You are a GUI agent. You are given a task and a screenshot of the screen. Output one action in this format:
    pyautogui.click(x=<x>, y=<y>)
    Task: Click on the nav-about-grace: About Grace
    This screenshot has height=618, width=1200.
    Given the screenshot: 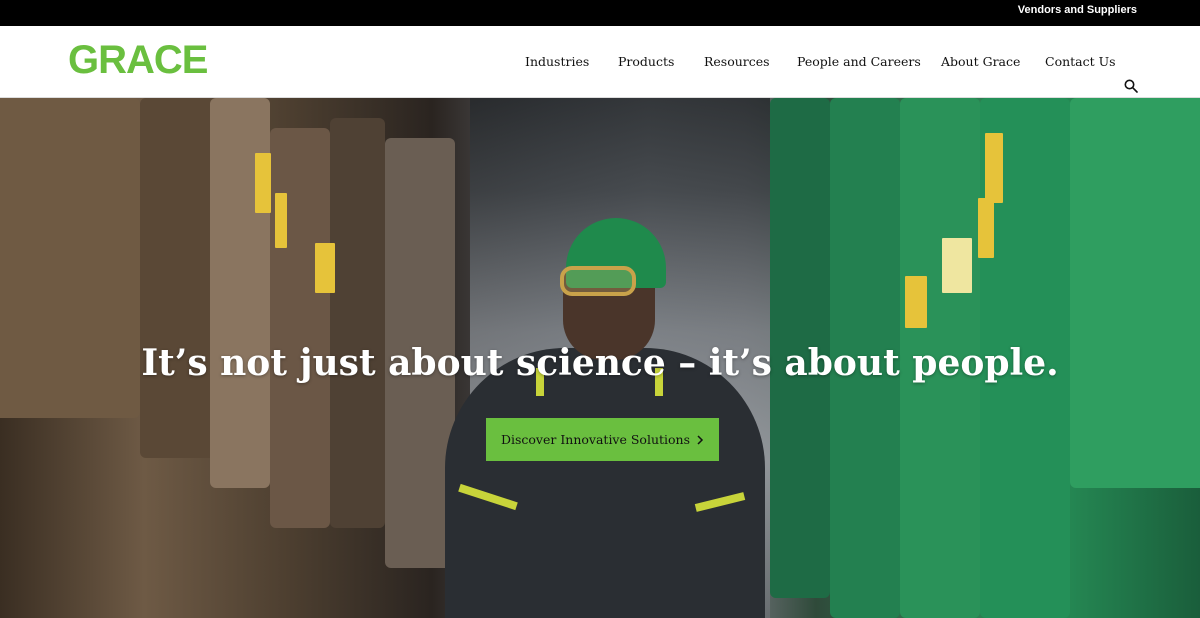 What is the action you would take?
    pyautogui.click(x=980, y=61)
    